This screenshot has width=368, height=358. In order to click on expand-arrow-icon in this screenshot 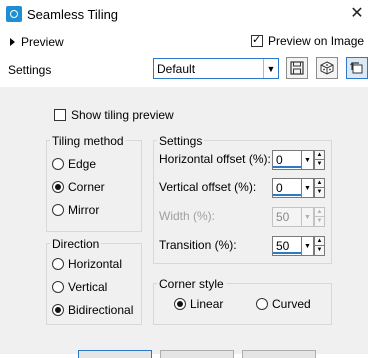, I will do `click(12, 42)`.